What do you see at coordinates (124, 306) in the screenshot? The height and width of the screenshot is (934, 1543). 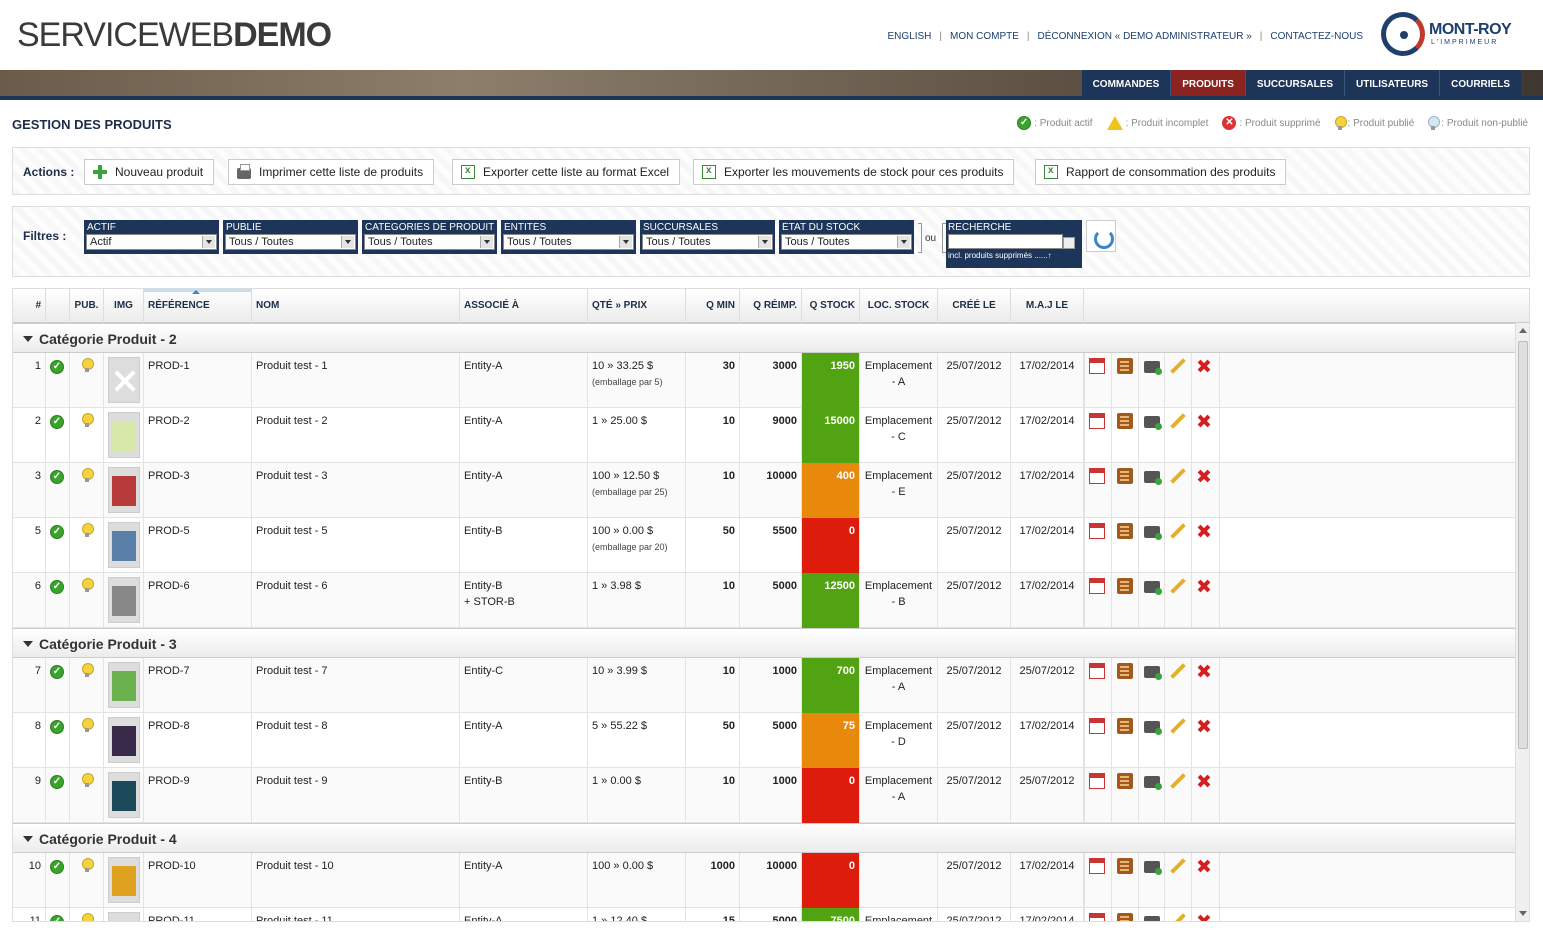 I see `col-img: IMG` at bounding box center [124, 306].